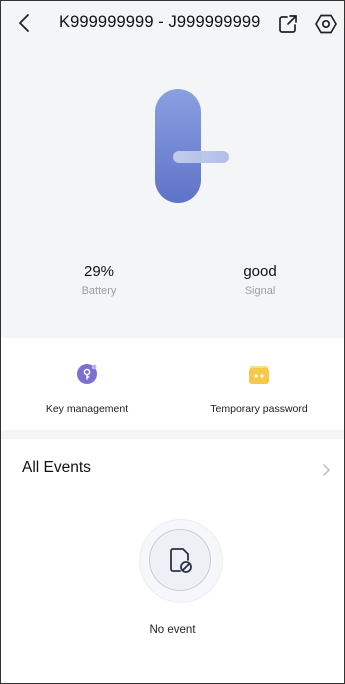  I want to click on battery-label: Battery, so click(99, 291).